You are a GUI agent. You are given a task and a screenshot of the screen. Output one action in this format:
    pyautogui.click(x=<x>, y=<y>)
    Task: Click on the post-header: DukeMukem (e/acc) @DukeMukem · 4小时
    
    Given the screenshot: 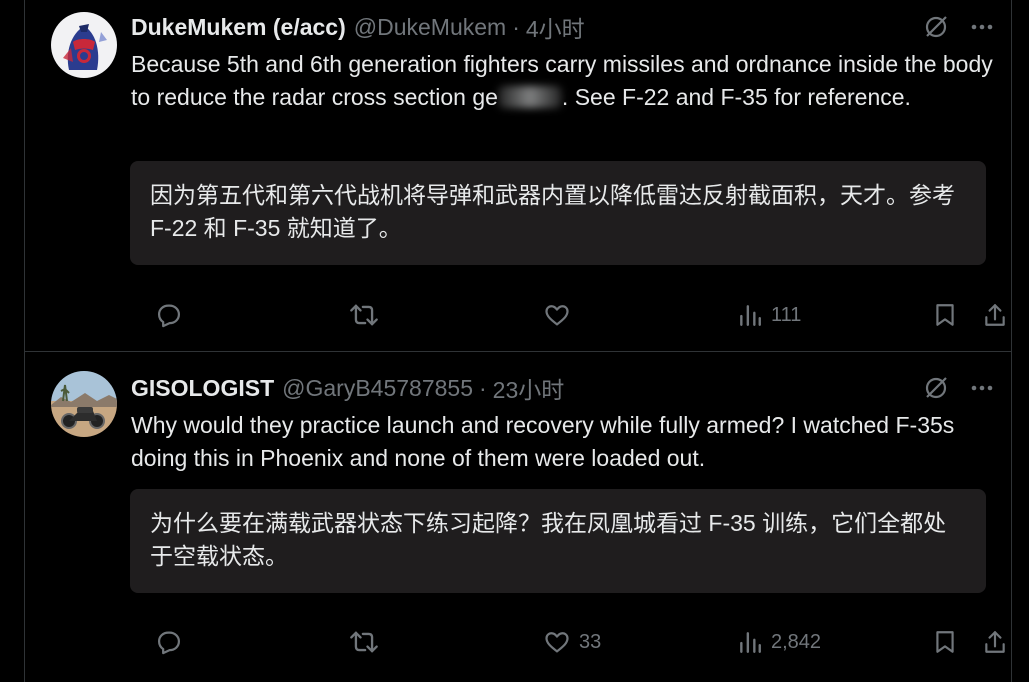 What is the action you would take?
    pyautogui.click(x=563, y=27)
    